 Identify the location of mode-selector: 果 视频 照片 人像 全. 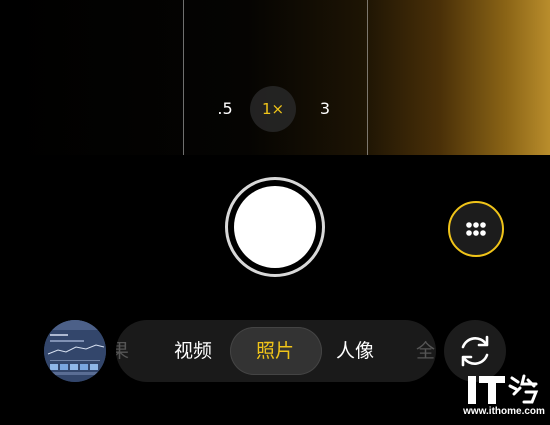
(276, 351).